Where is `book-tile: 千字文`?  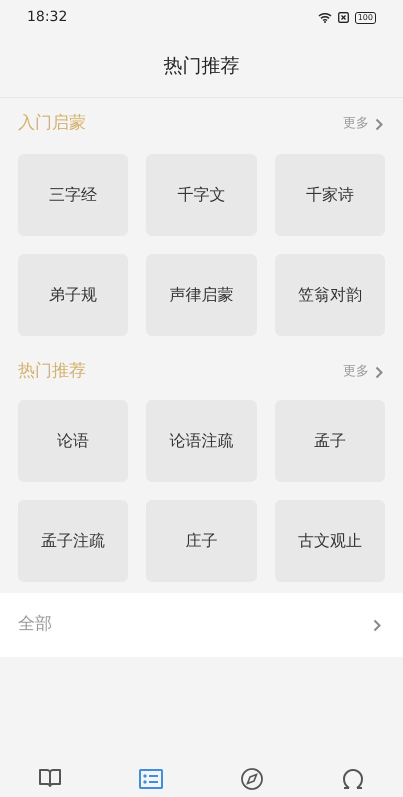
book-tile: 千字文 is located at coordinates (201, 195).